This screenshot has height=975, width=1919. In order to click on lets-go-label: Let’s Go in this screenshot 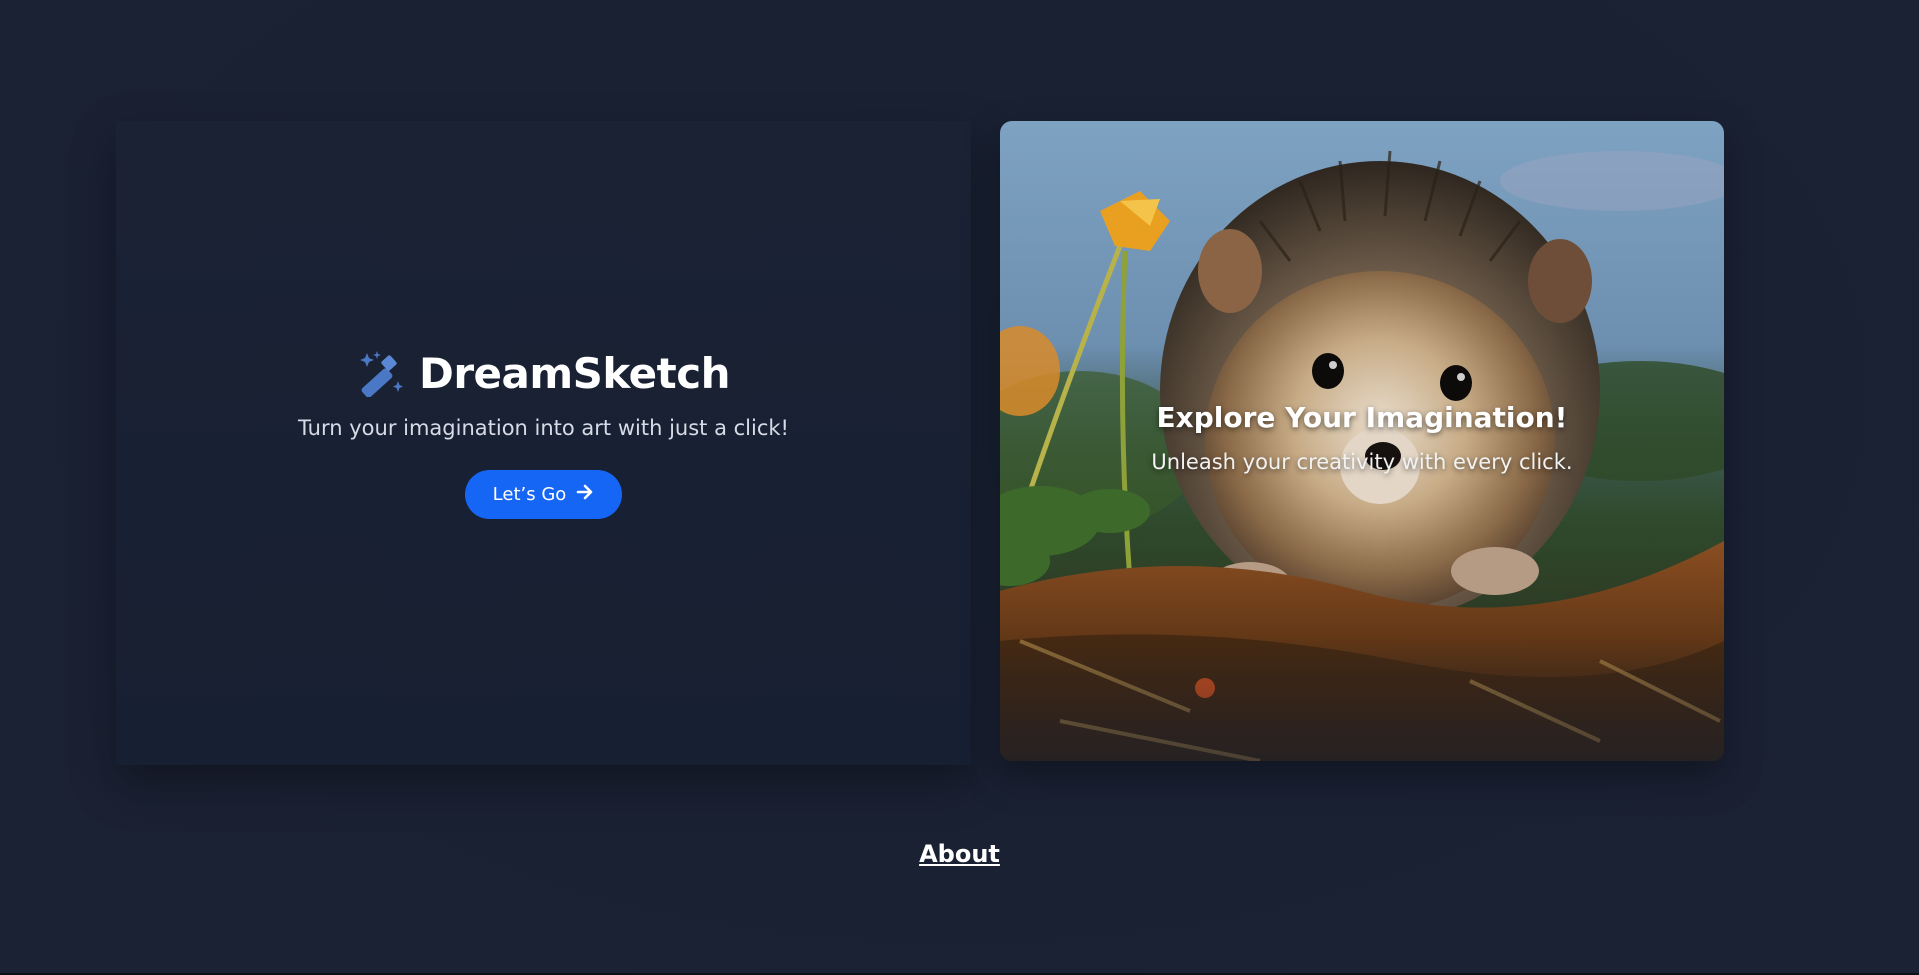, I will do `click(529, 494)`.